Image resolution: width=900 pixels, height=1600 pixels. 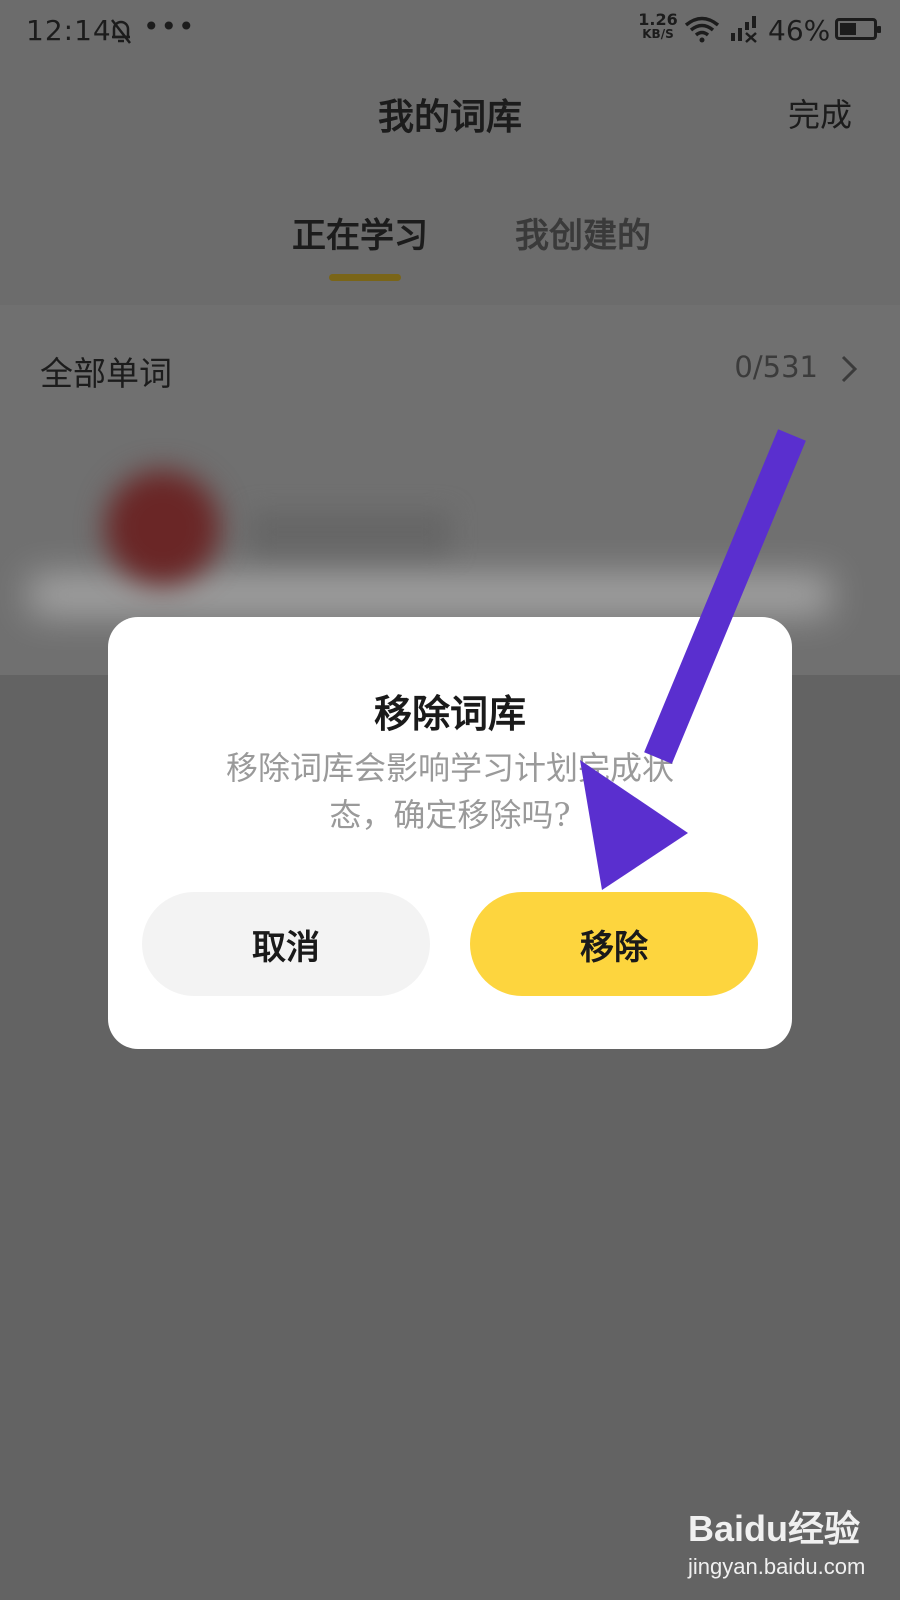 What do you see at coordinates (774, 1528) in the screenshot?
I see `watermark-logo: Baidu经验` at bounding box center [774, 1528].